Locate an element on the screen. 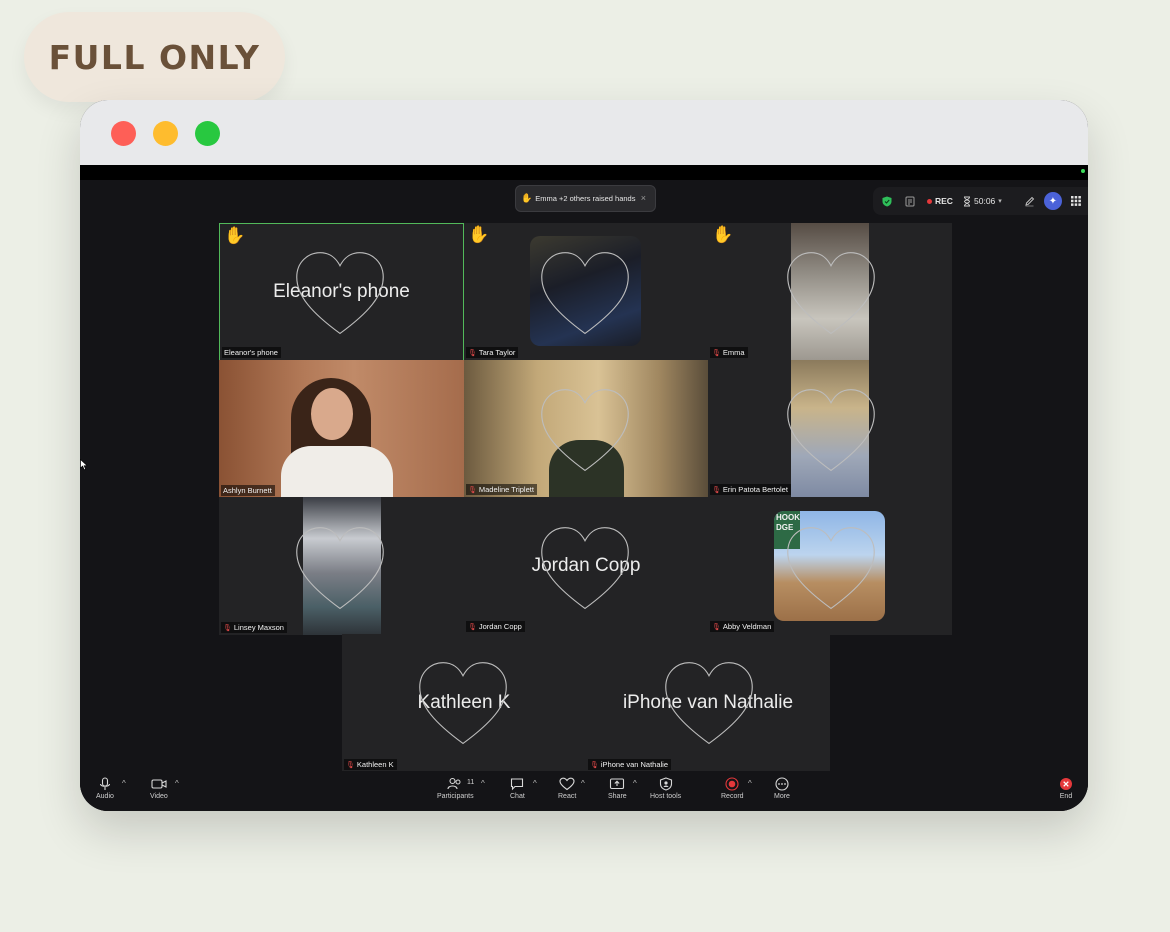  top-strip is located at coordinates (584, 172).